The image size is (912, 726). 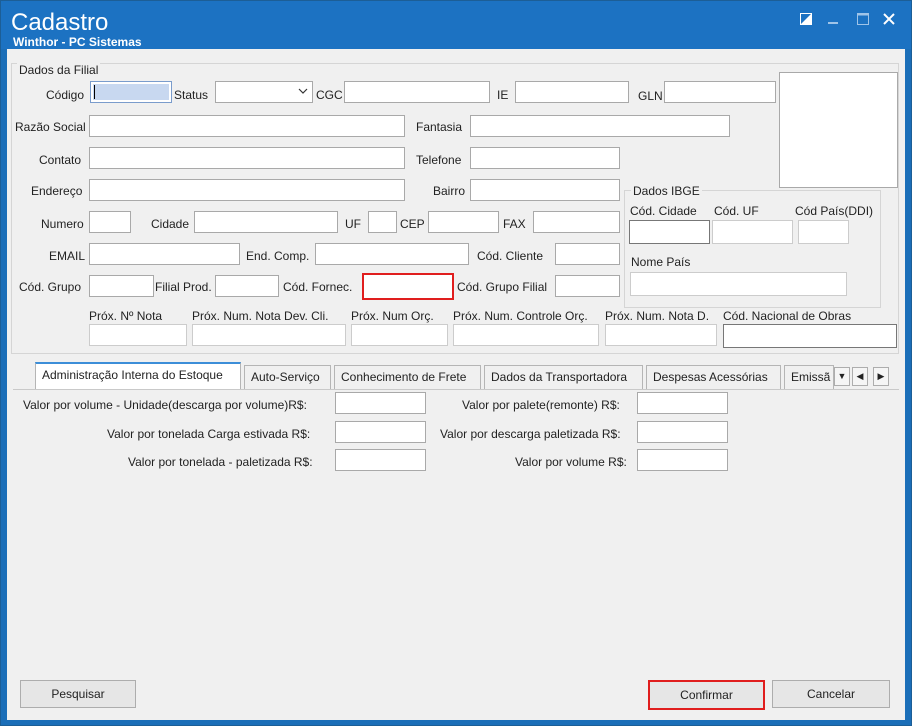 I want to click on tab-panel-border, so click(x=456, y=390).